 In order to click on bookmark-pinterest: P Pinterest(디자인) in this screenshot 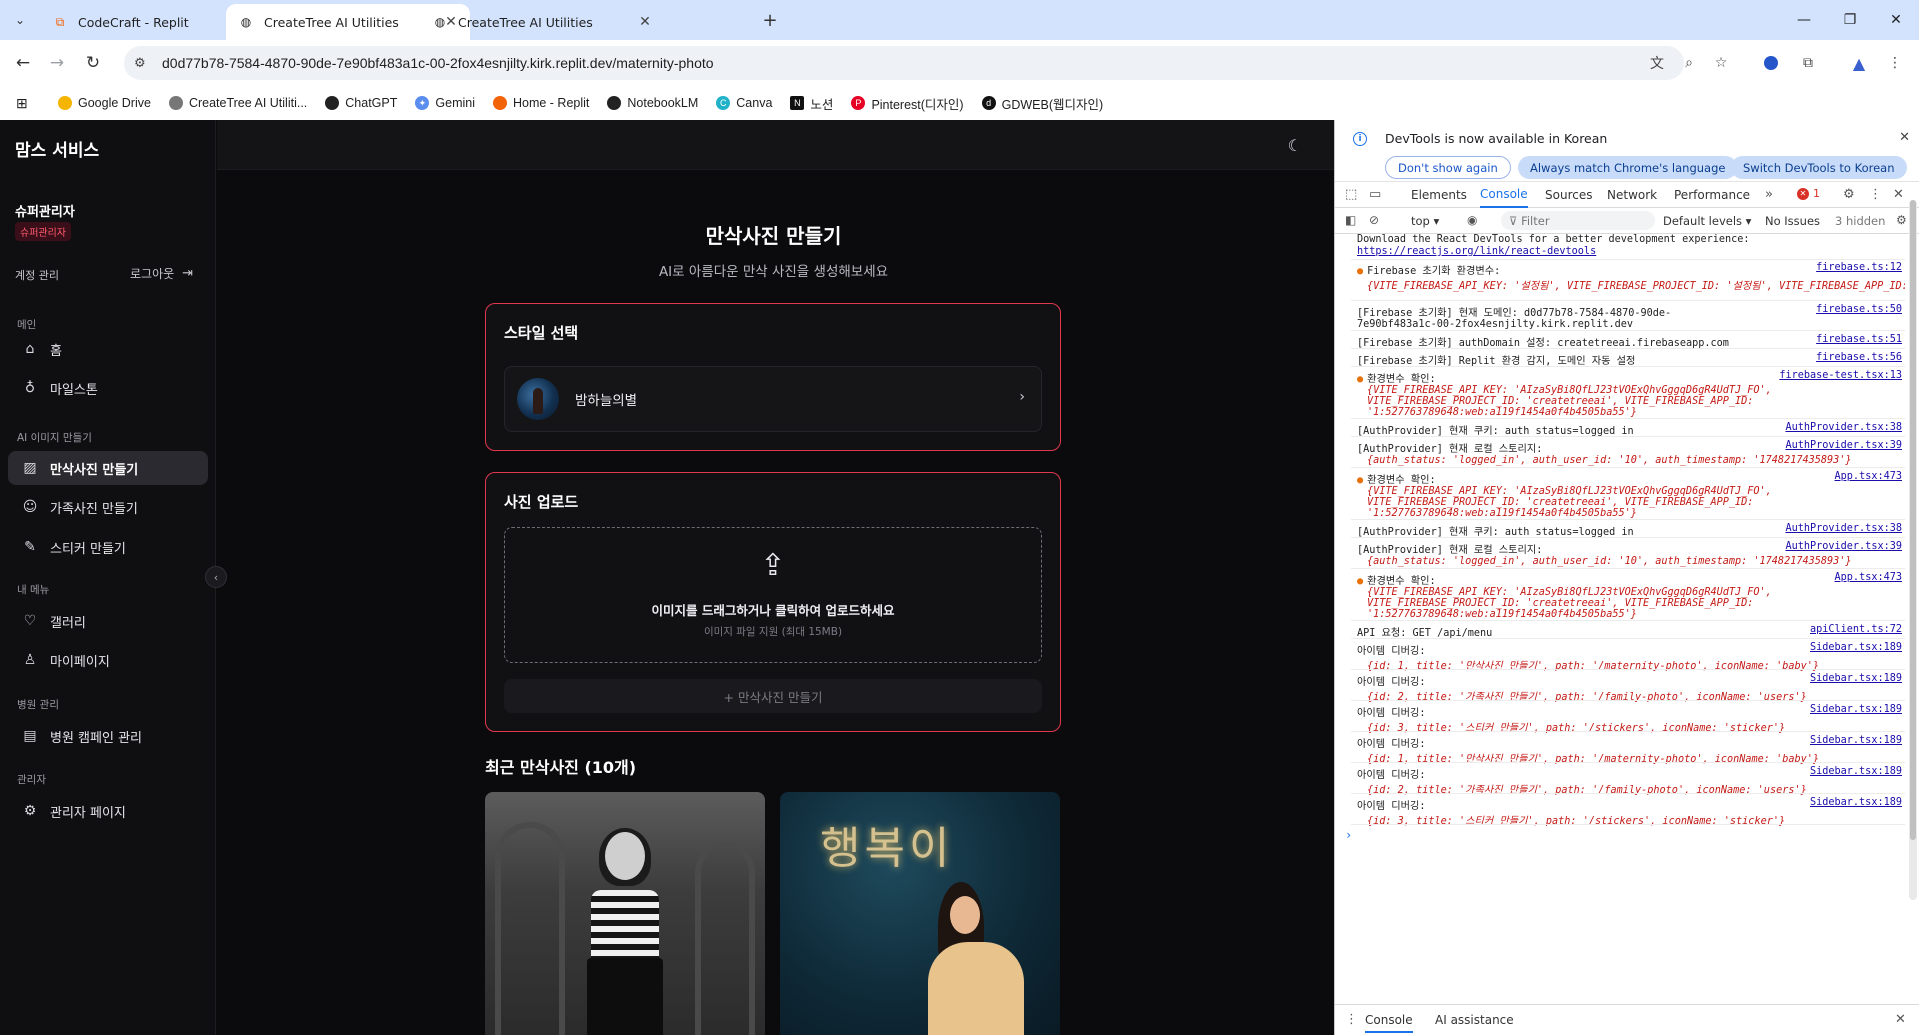, I will do `click(907, 103)`.